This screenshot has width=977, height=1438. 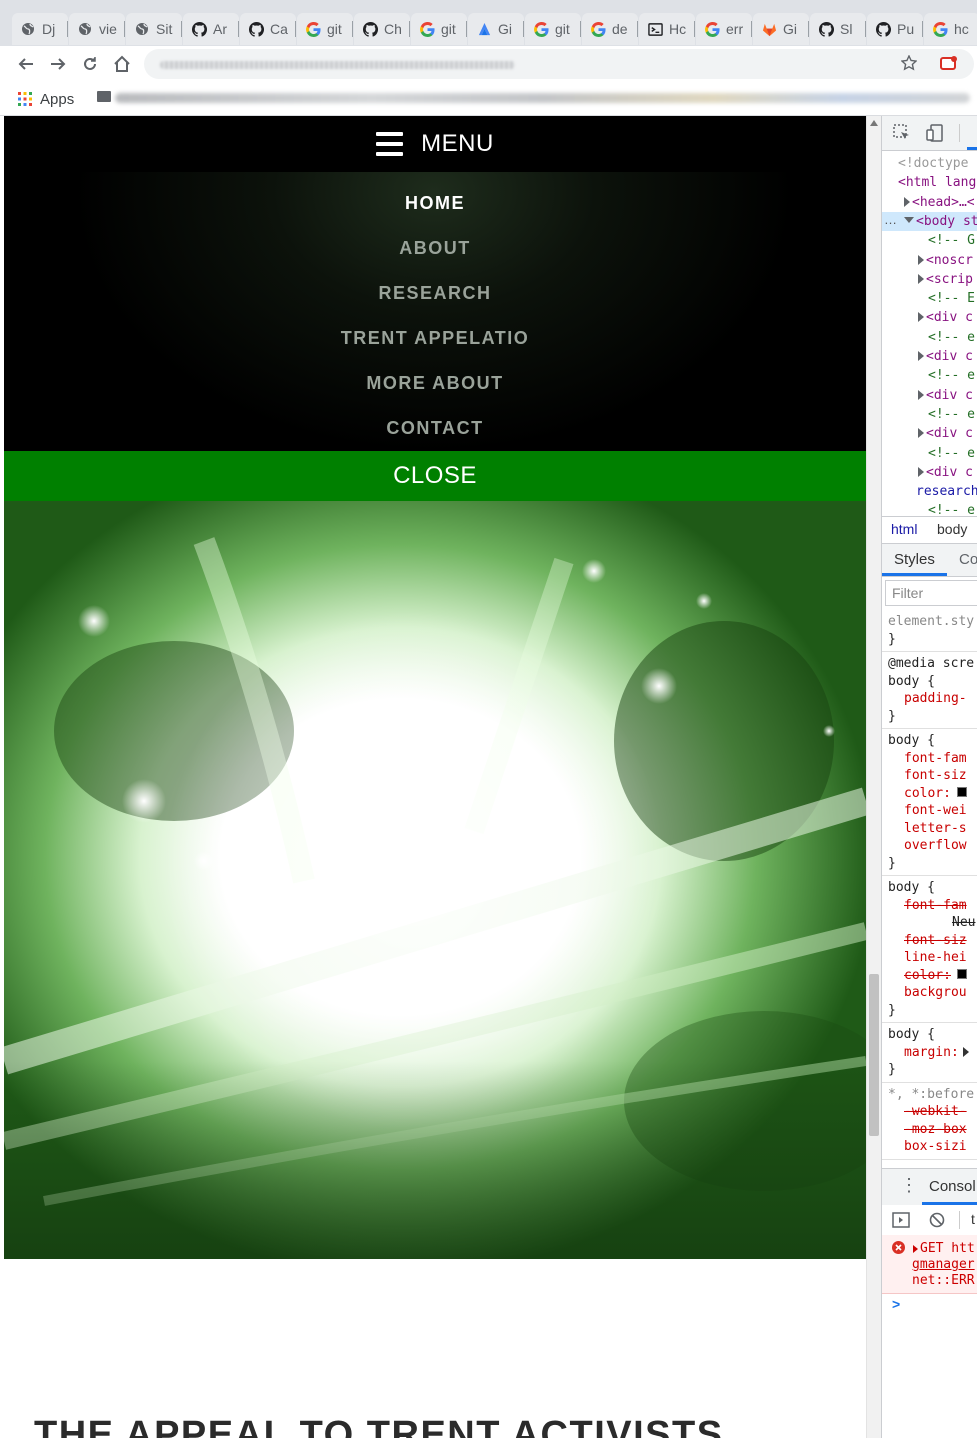 I want to click on collapse-node-icon, so click(x=909, y=219).